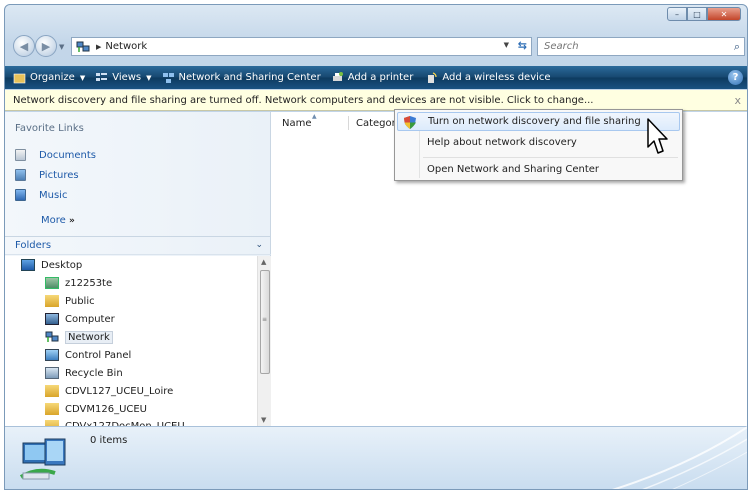 This screenshot has width=752, height=491. Describe the element at coordinates (61, 47) in the screenshot. I see `recent-pages-dropdown-icon: ▼` at that location.